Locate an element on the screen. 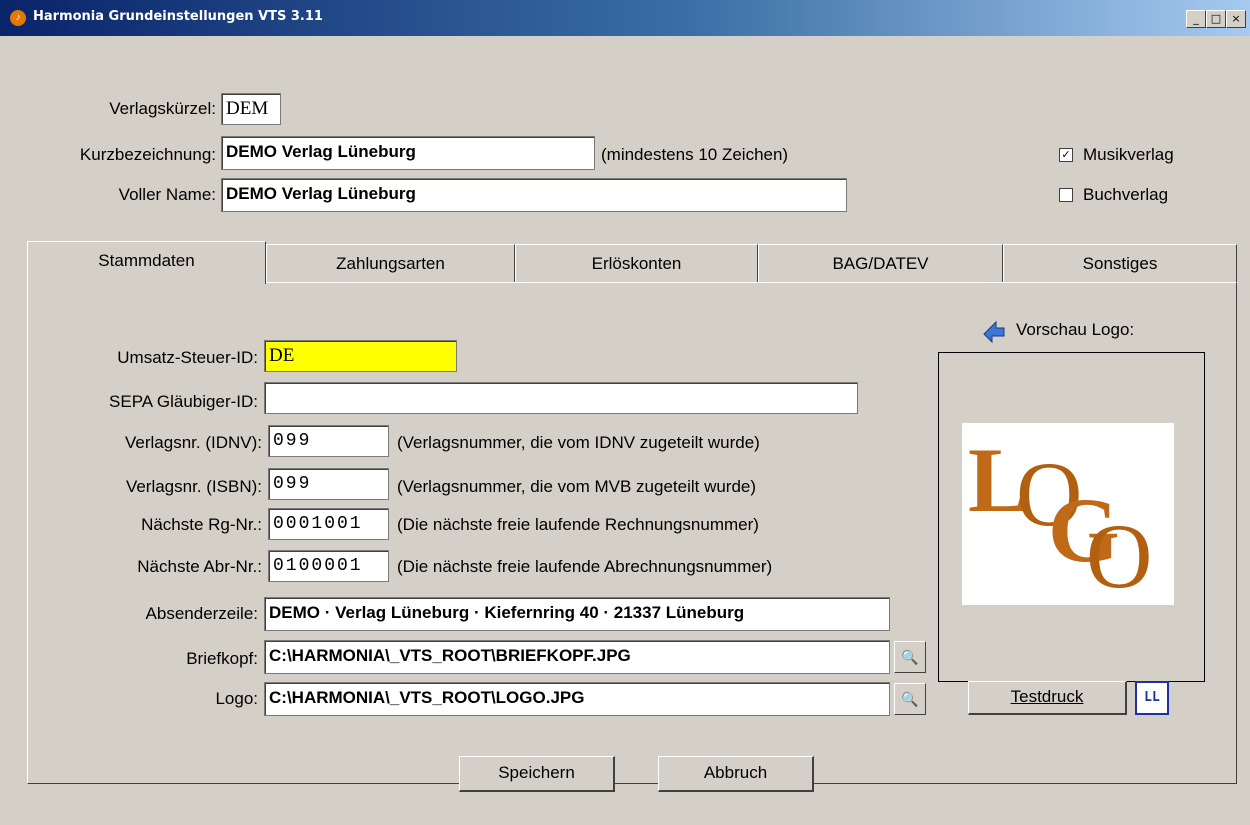 Image resolution: width=1250 pixels, height=825 pixels. tab-bag-datev: BAG/DATEV is located at coordinates (880, 263).